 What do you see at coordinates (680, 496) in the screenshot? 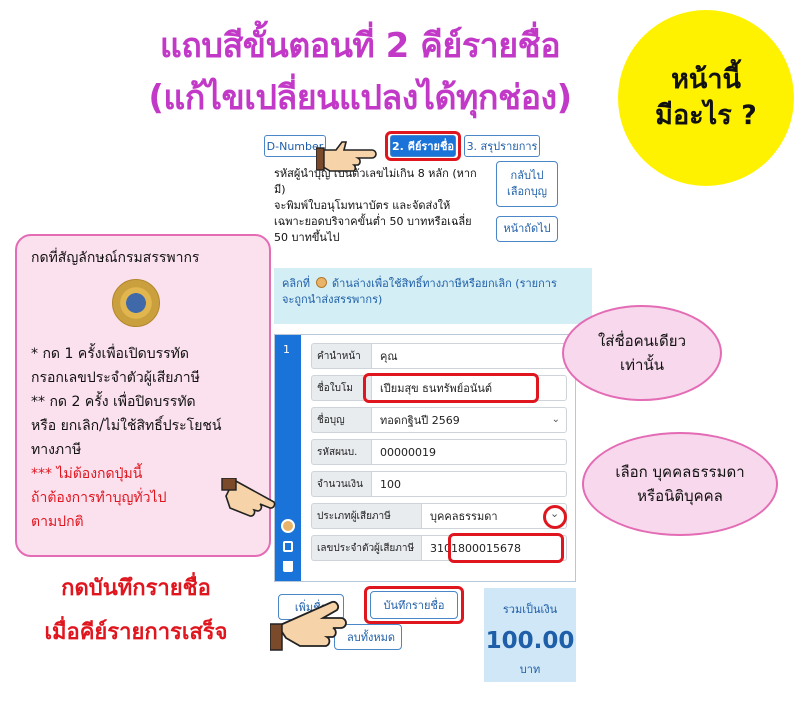
I see `bubble-line: หรือนิติบุคคล` at bounding box center [680, 496].